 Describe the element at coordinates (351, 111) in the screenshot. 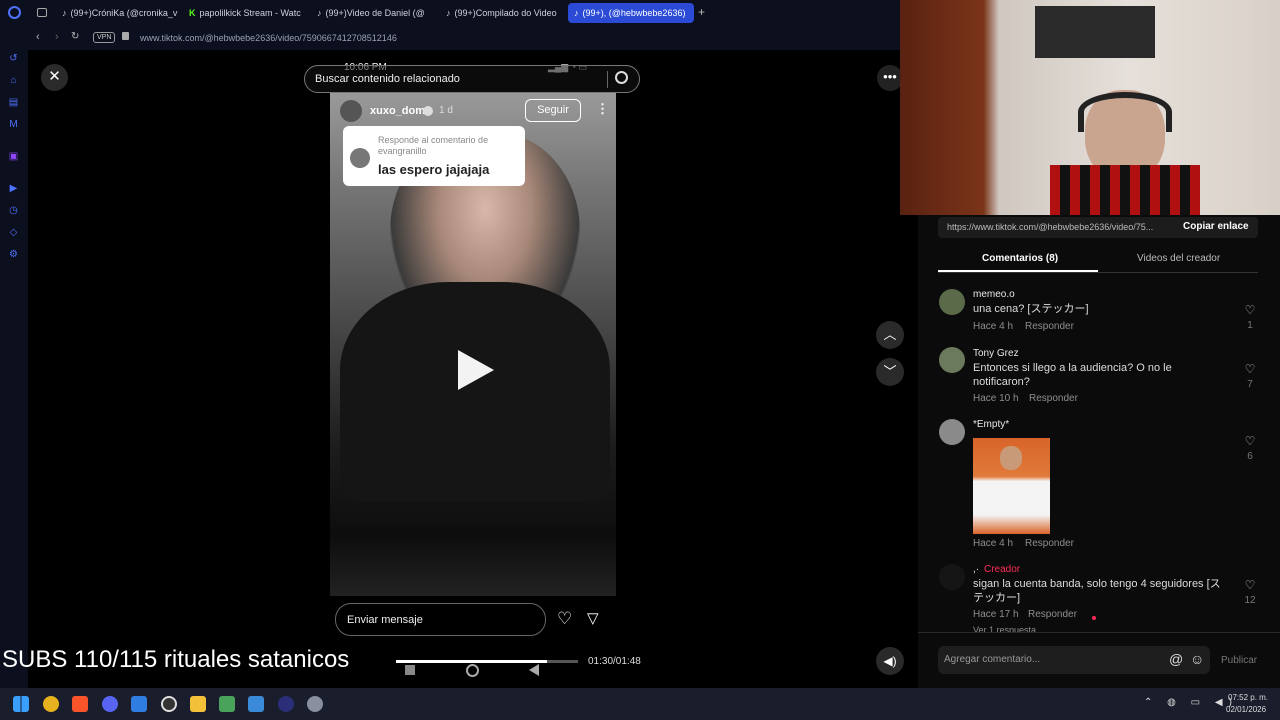

I see `creator-avatar` at that location.